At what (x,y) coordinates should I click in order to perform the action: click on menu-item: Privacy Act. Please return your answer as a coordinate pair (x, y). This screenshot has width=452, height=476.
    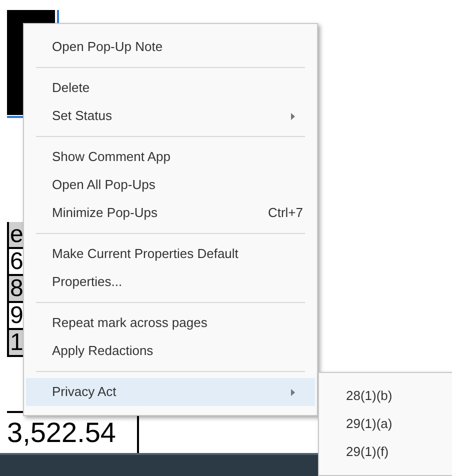
    Looking at the image, I should click on (170, 392).